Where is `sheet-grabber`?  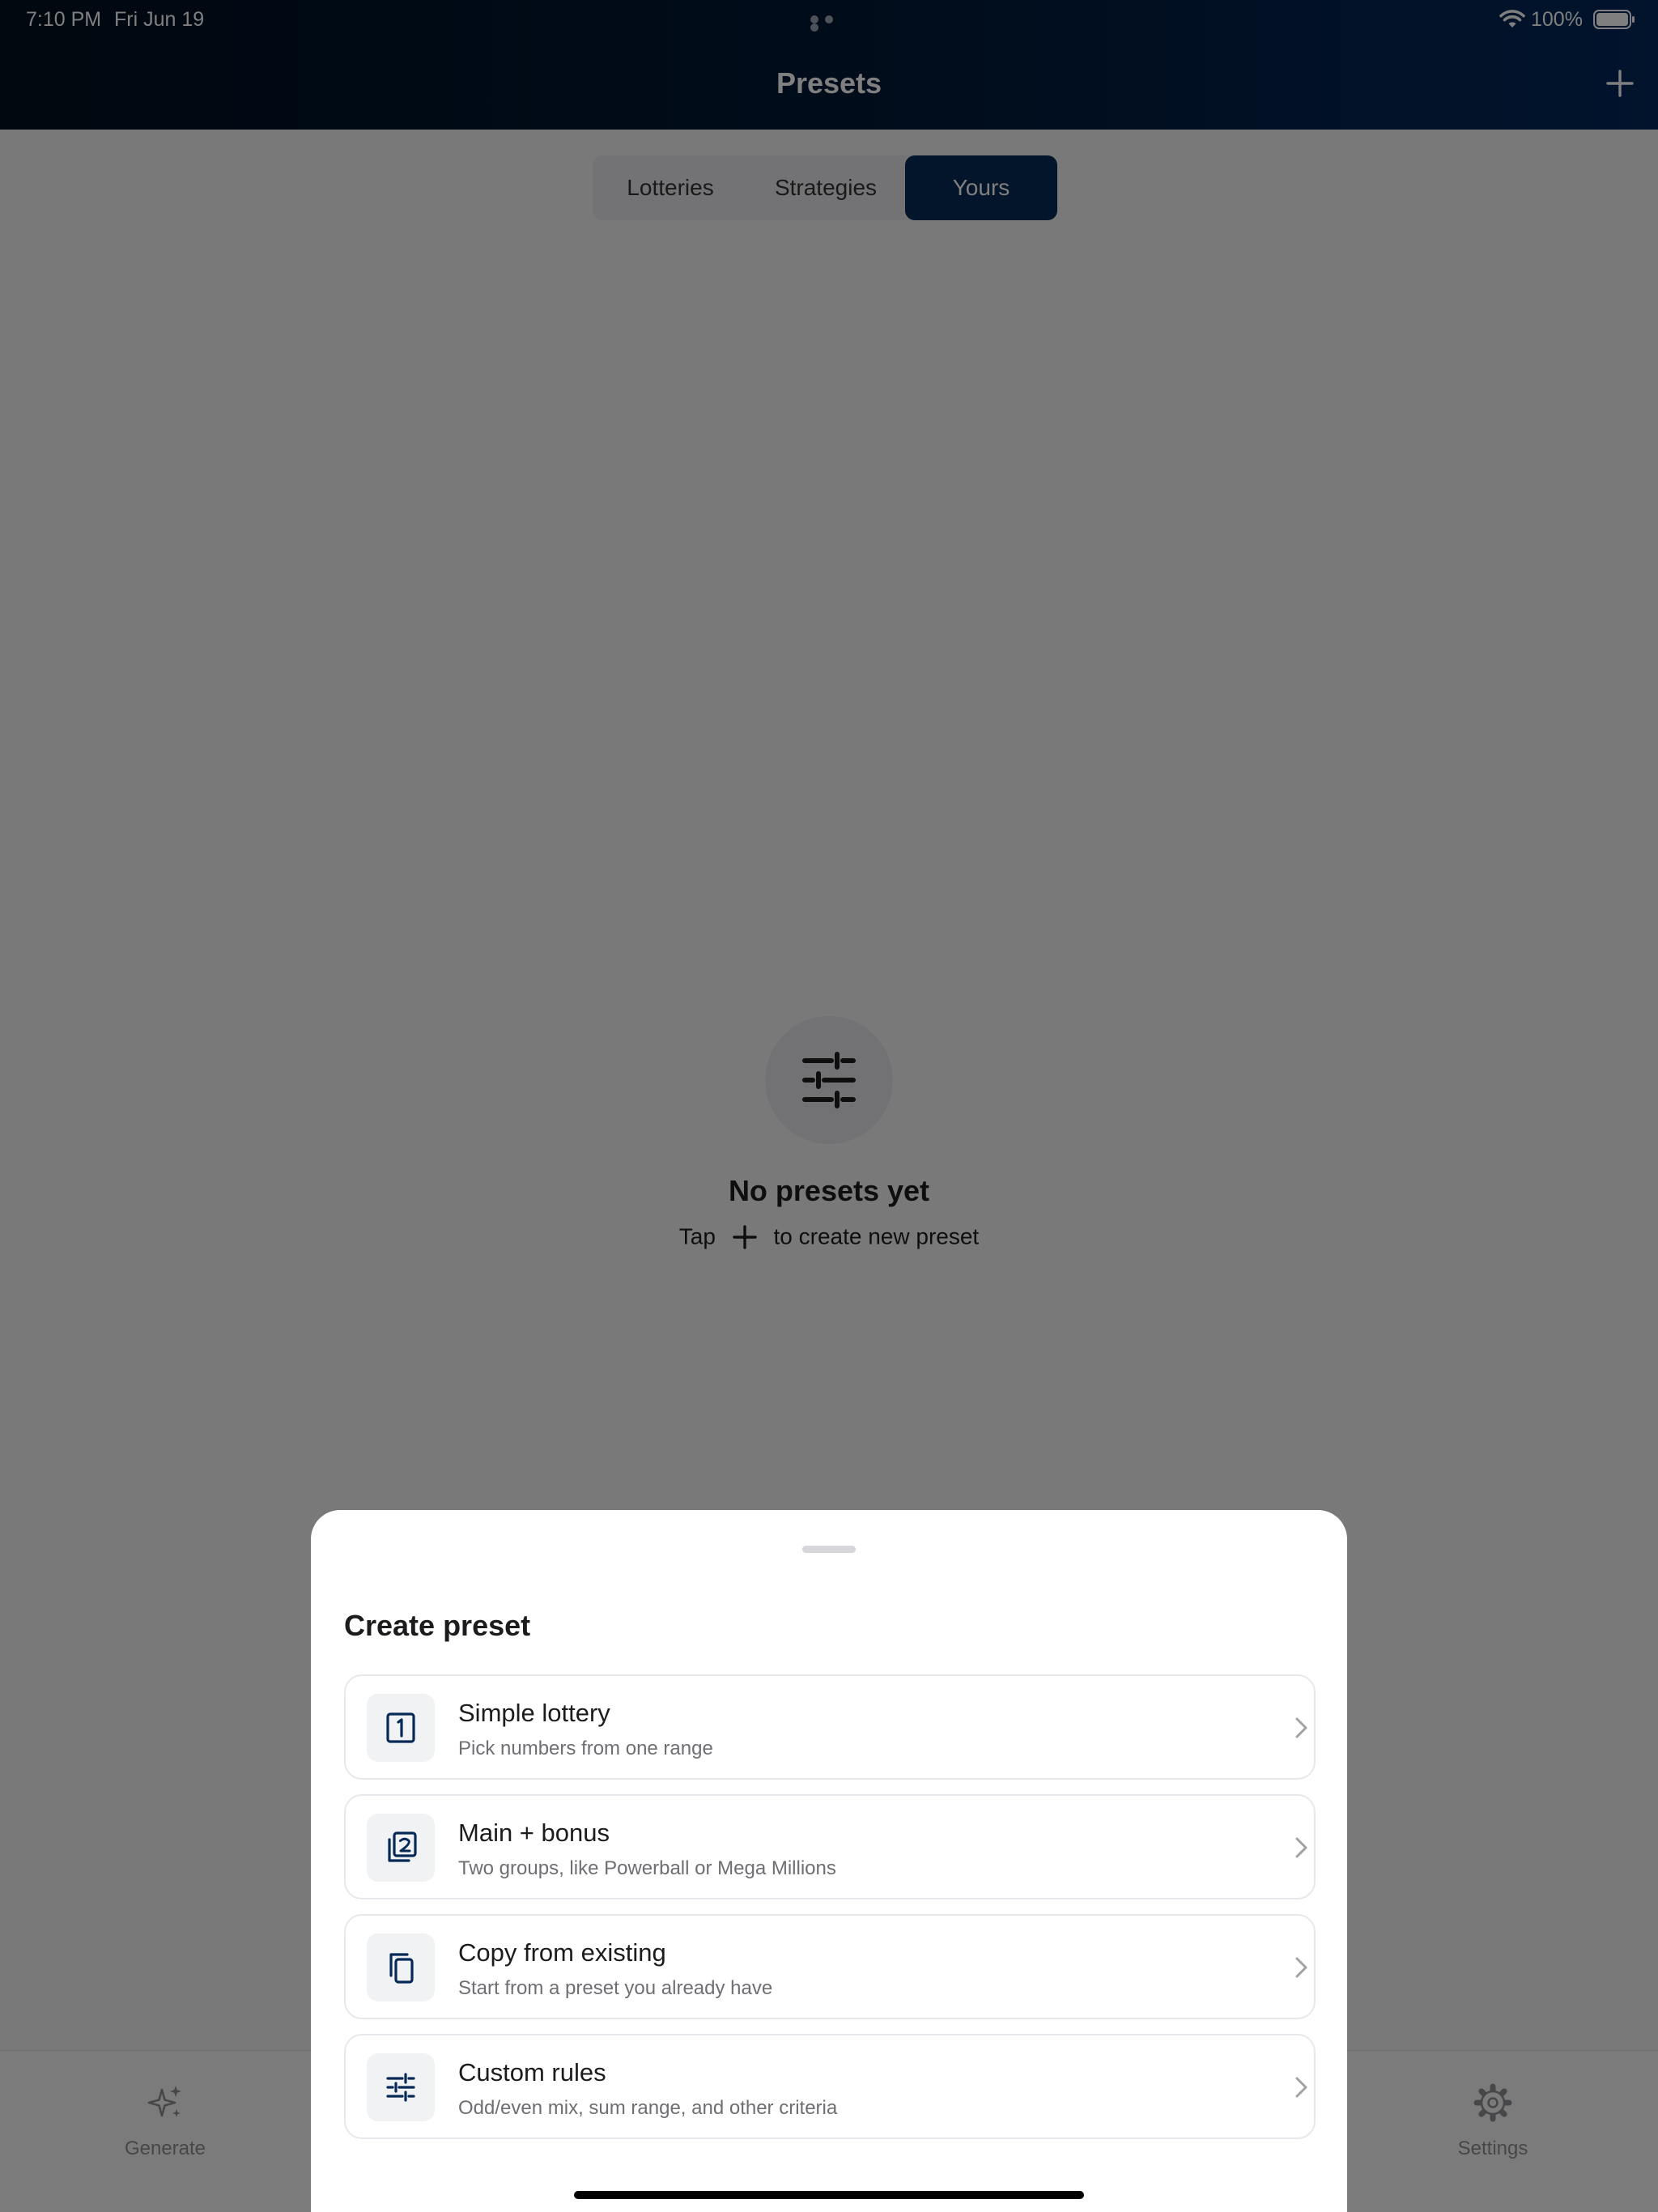 sheet-grabber is located at coordinates (829, 1549).